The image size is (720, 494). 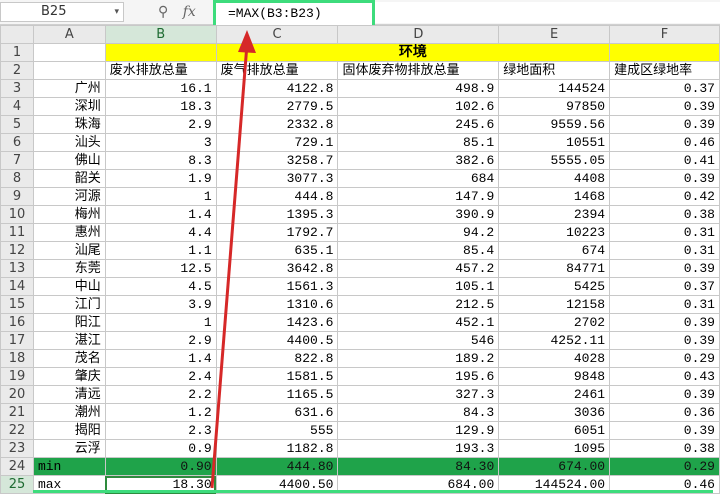 I want to click on data-cell: 1.4, so click(x=160, y=214).